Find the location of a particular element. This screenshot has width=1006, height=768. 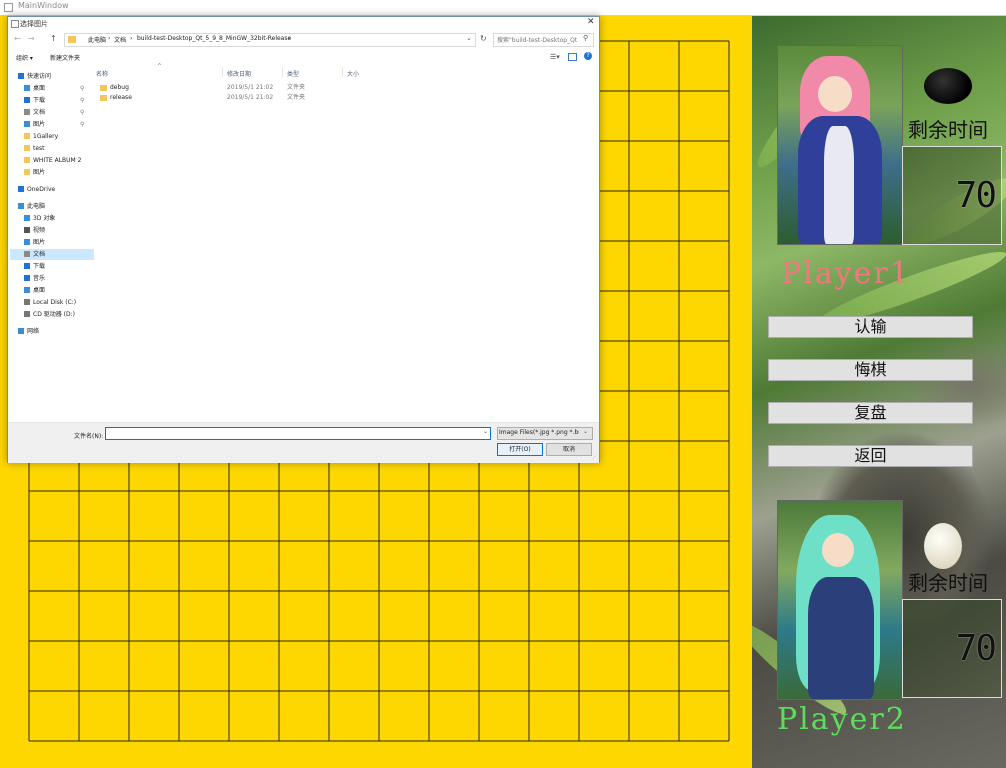

download-icon is located at coordinates (27, 266).